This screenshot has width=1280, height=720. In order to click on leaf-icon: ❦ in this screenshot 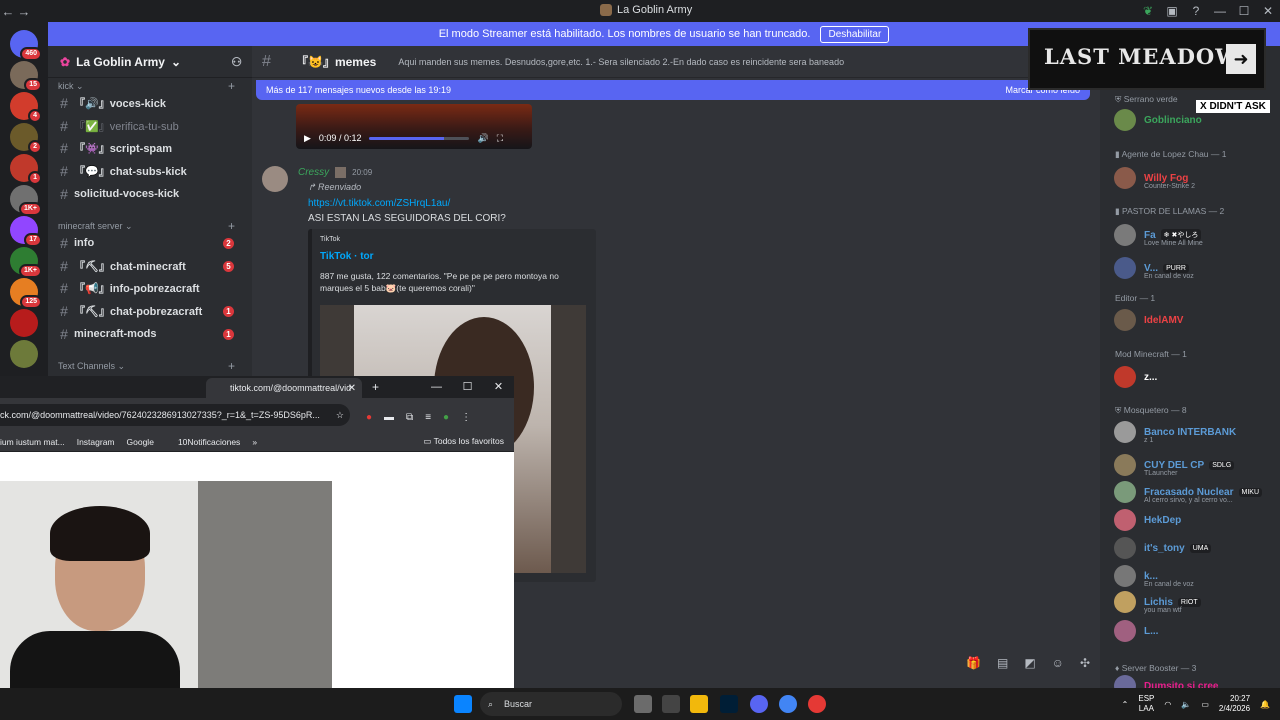, I will do `click(1148, 11)`.